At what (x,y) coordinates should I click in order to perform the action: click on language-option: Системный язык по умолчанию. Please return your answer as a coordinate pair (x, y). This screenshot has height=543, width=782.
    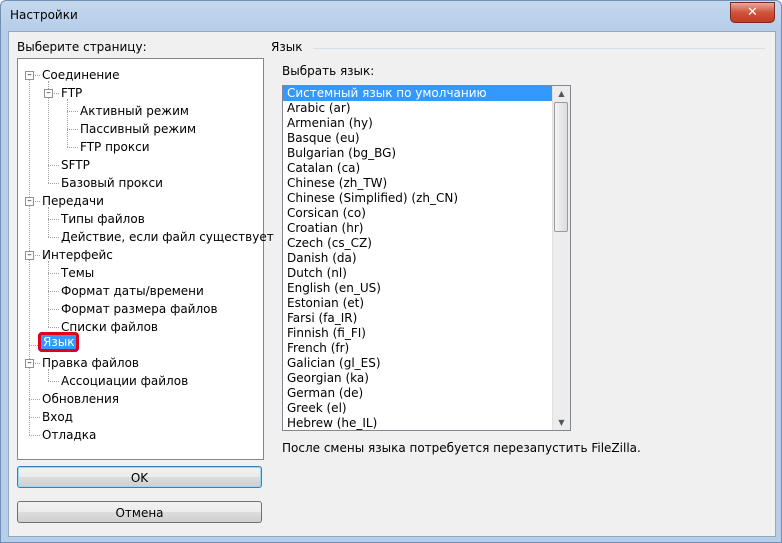
    Looking at the image, I should click on (426, 93).